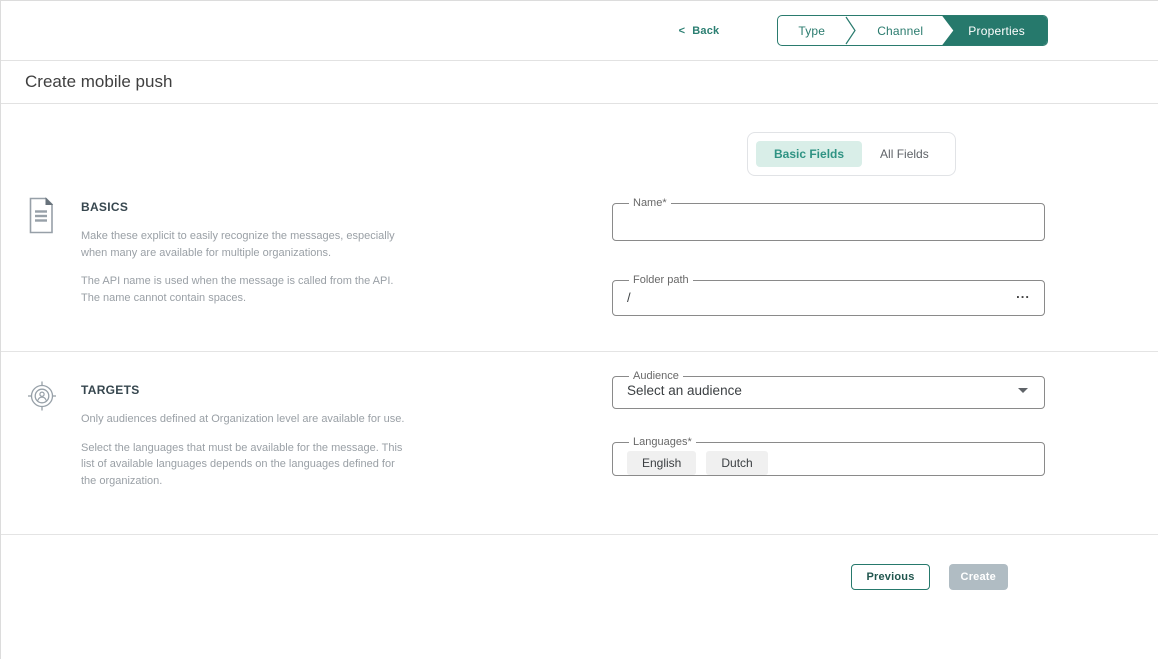  What do you see at coordinates (684, 390) in the screenshot?
I see `audience-select-value: Select an audience` at bounding box center [684, 390].